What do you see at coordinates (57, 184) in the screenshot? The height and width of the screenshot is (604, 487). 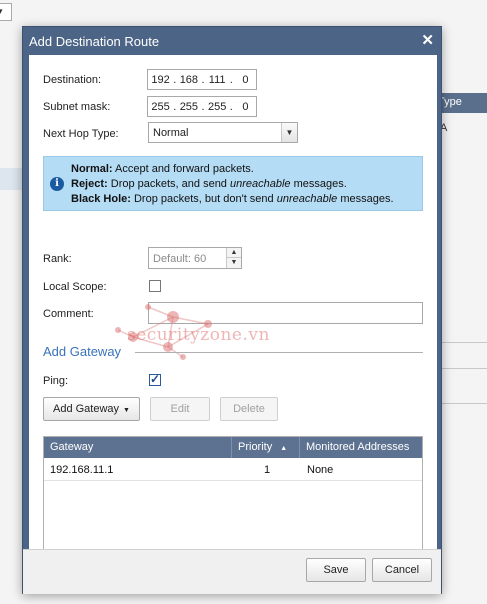 I see `info-icon: i` at bounding box center [57, 184].